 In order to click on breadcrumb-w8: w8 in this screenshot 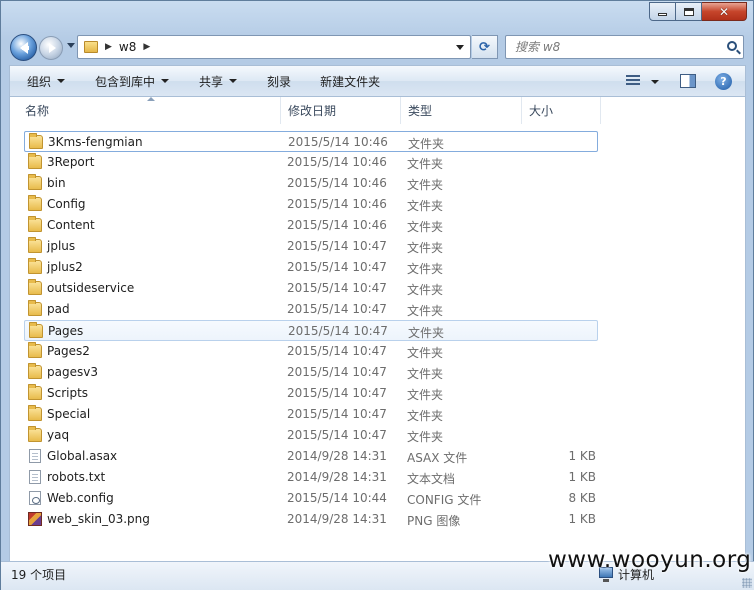, I will do `click(127, 47)`.